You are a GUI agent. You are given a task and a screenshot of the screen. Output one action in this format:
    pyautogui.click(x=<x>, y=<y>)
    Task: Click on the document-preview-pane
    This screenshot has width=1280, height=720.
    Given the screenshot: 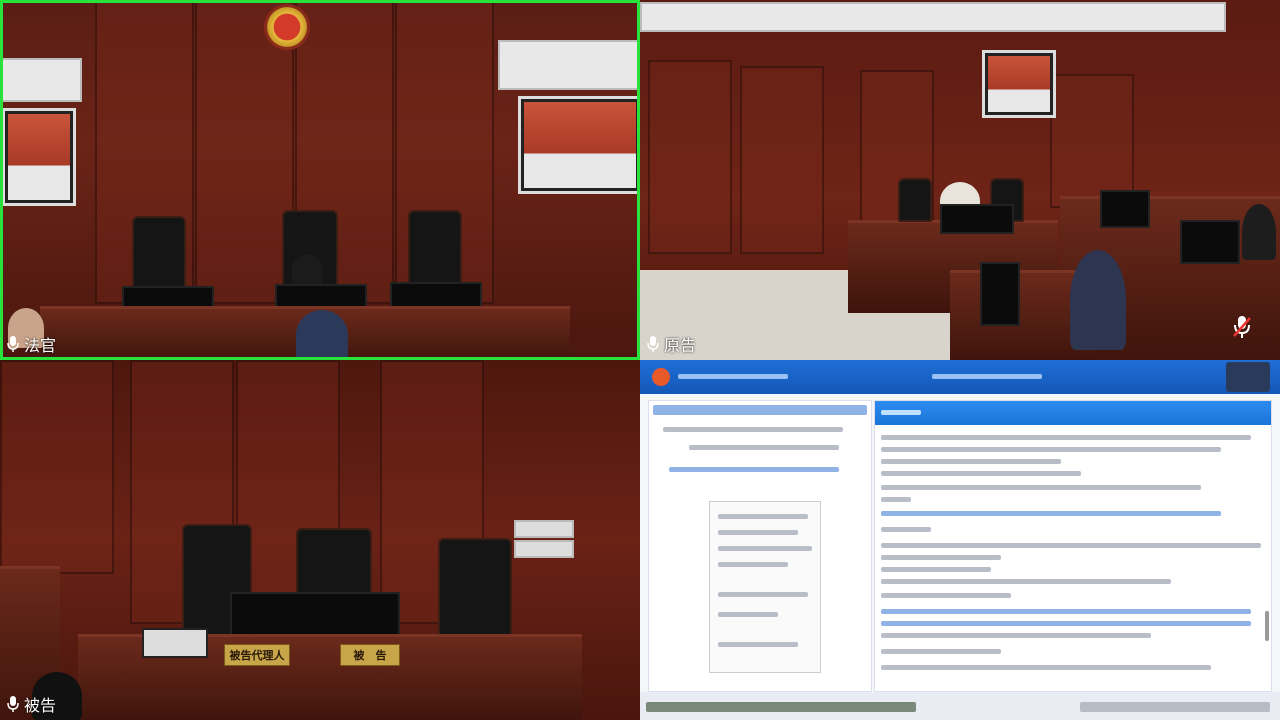 What is the action you would take?
    pyautogui.click(x=760, y=546)
    